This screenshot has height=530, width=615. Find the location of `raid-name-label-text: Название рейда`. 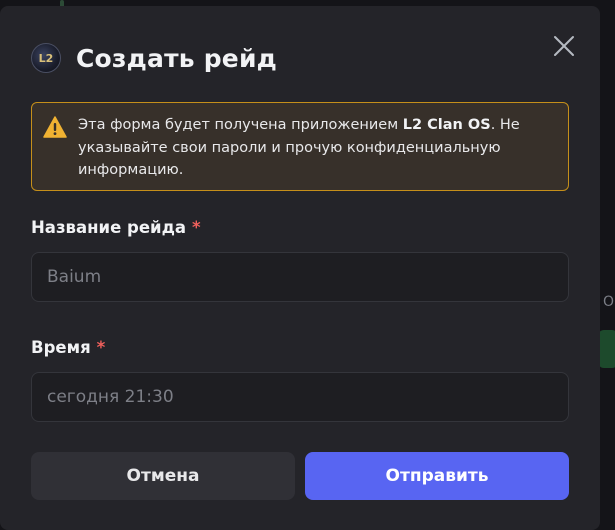

raid-name-label-text: Название рейда is located at coordinates (109, 227).